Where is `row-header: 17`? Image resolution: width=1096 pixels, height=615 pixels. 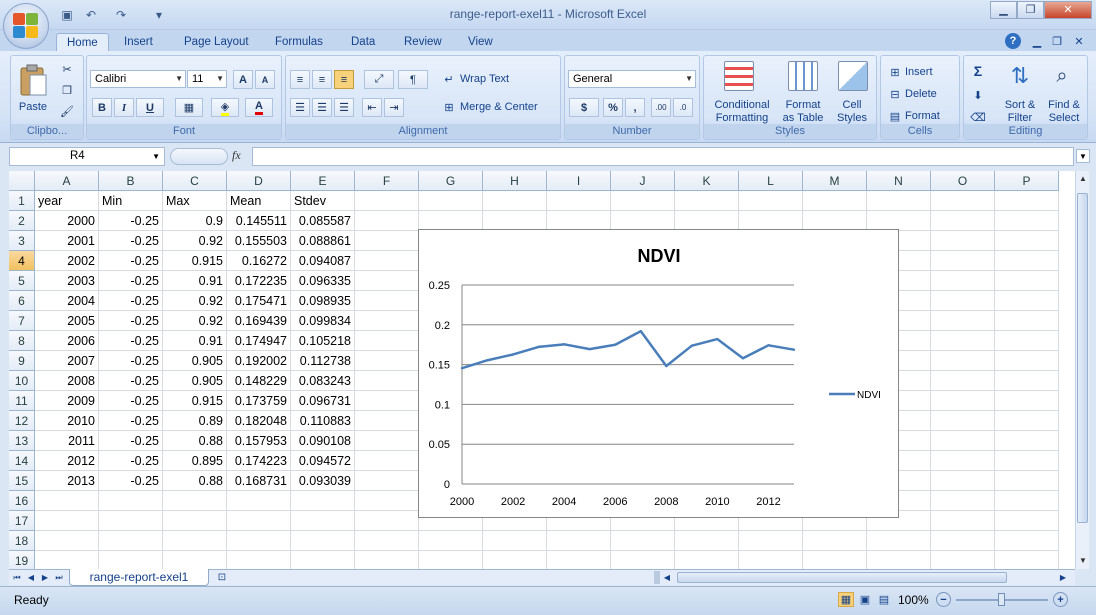
row-header: 17 is located at coordinates (22, 521).